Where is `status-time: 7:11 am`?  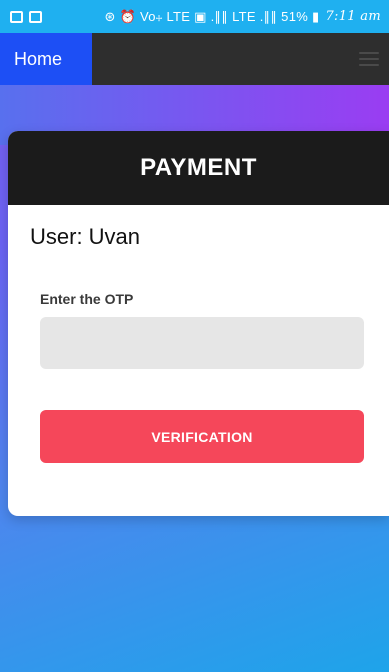 status-time: 7:11 am is located at coordinates (353, 16).